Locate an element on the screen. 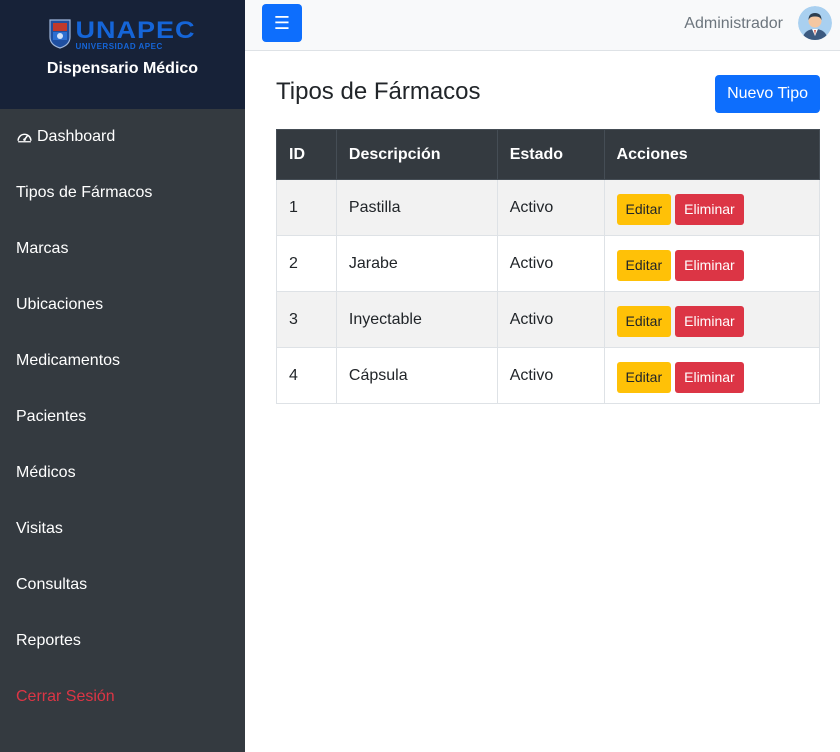 This screenshot has width=840, height=752. sidebar-item-medicamentos: Medicamentos is located at coordinates (122, 361).